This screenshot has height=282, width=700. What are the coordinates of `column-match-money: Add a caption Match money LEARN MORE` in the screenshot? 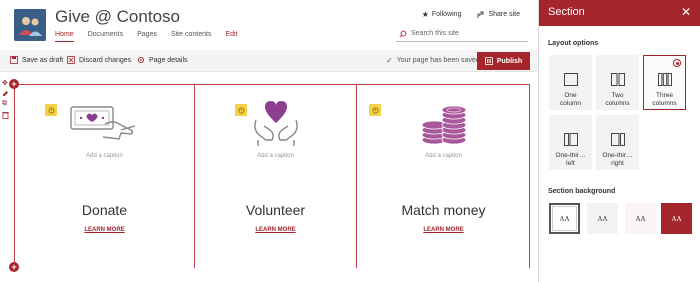 It's located at (443, 169).